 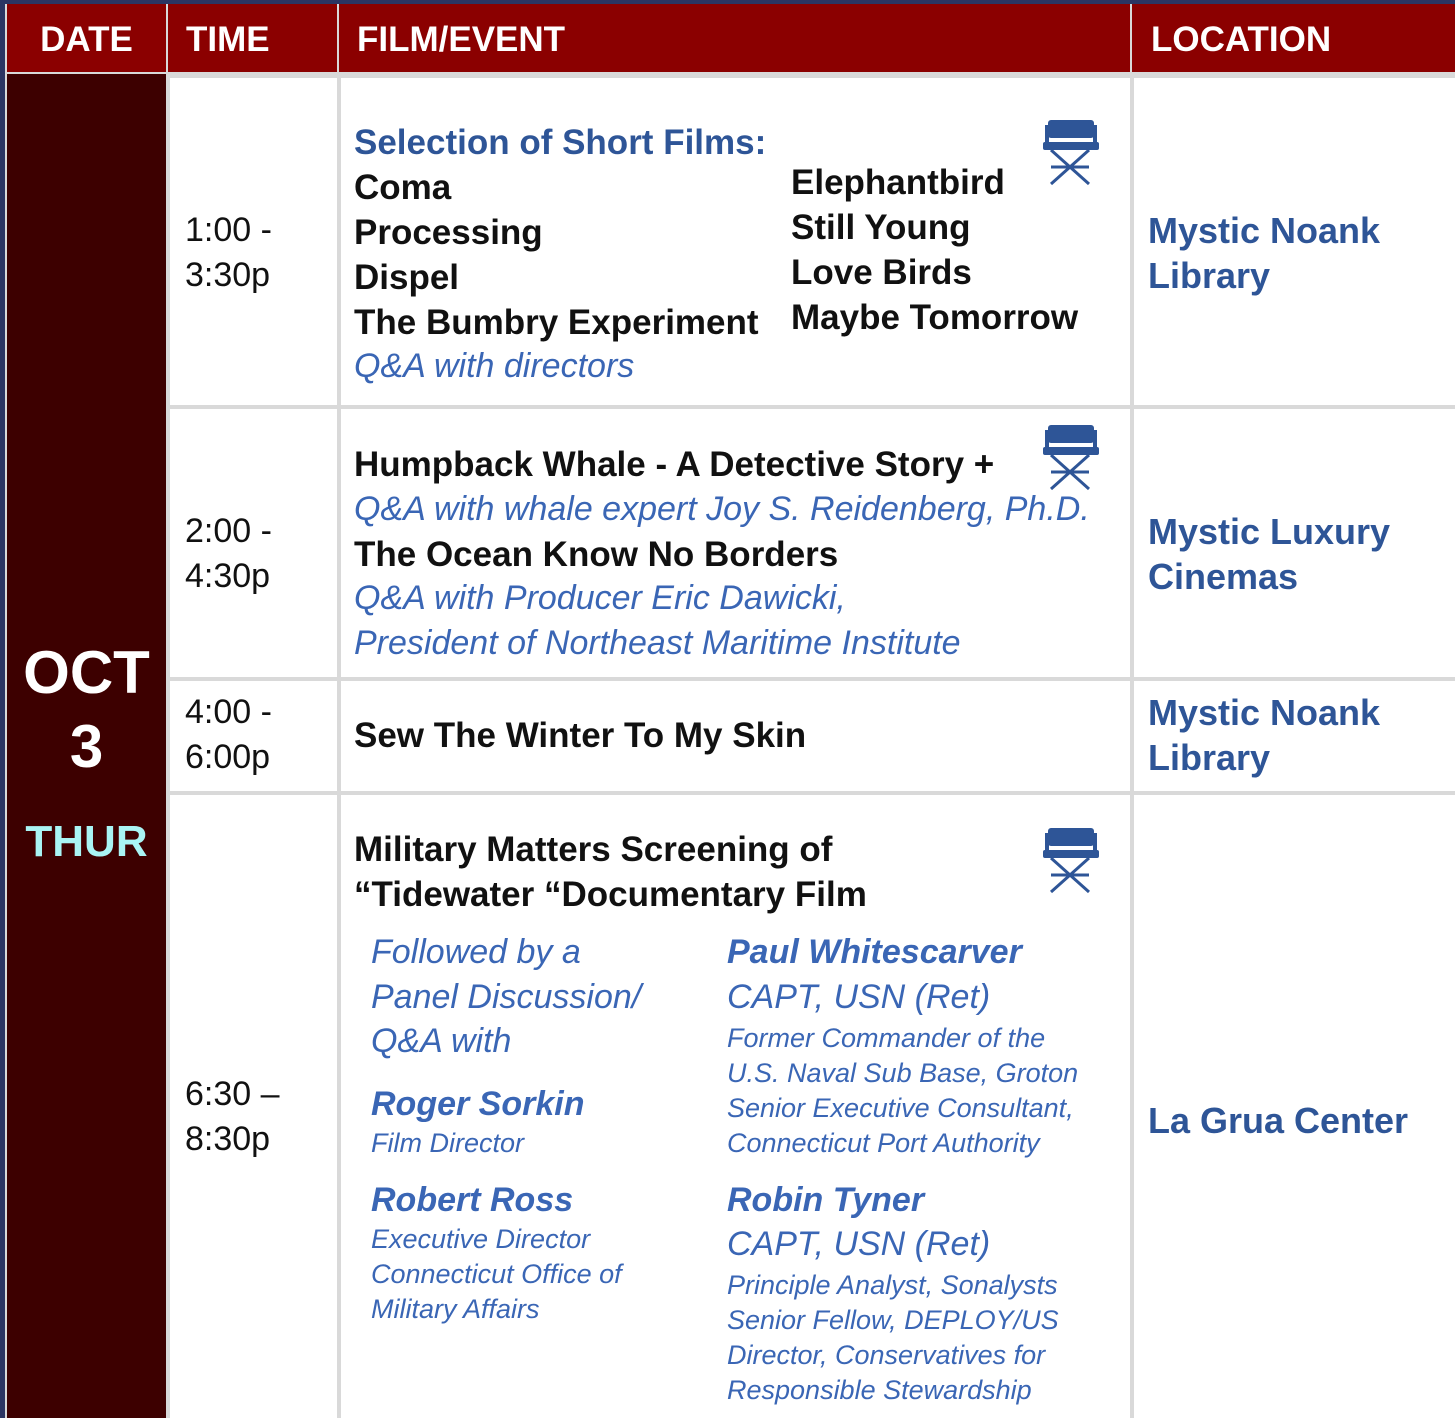 What do you see at coordinates (407, 277) in the screenshot?
I see `film-title: Dispel` at bounding box center [407, 277].